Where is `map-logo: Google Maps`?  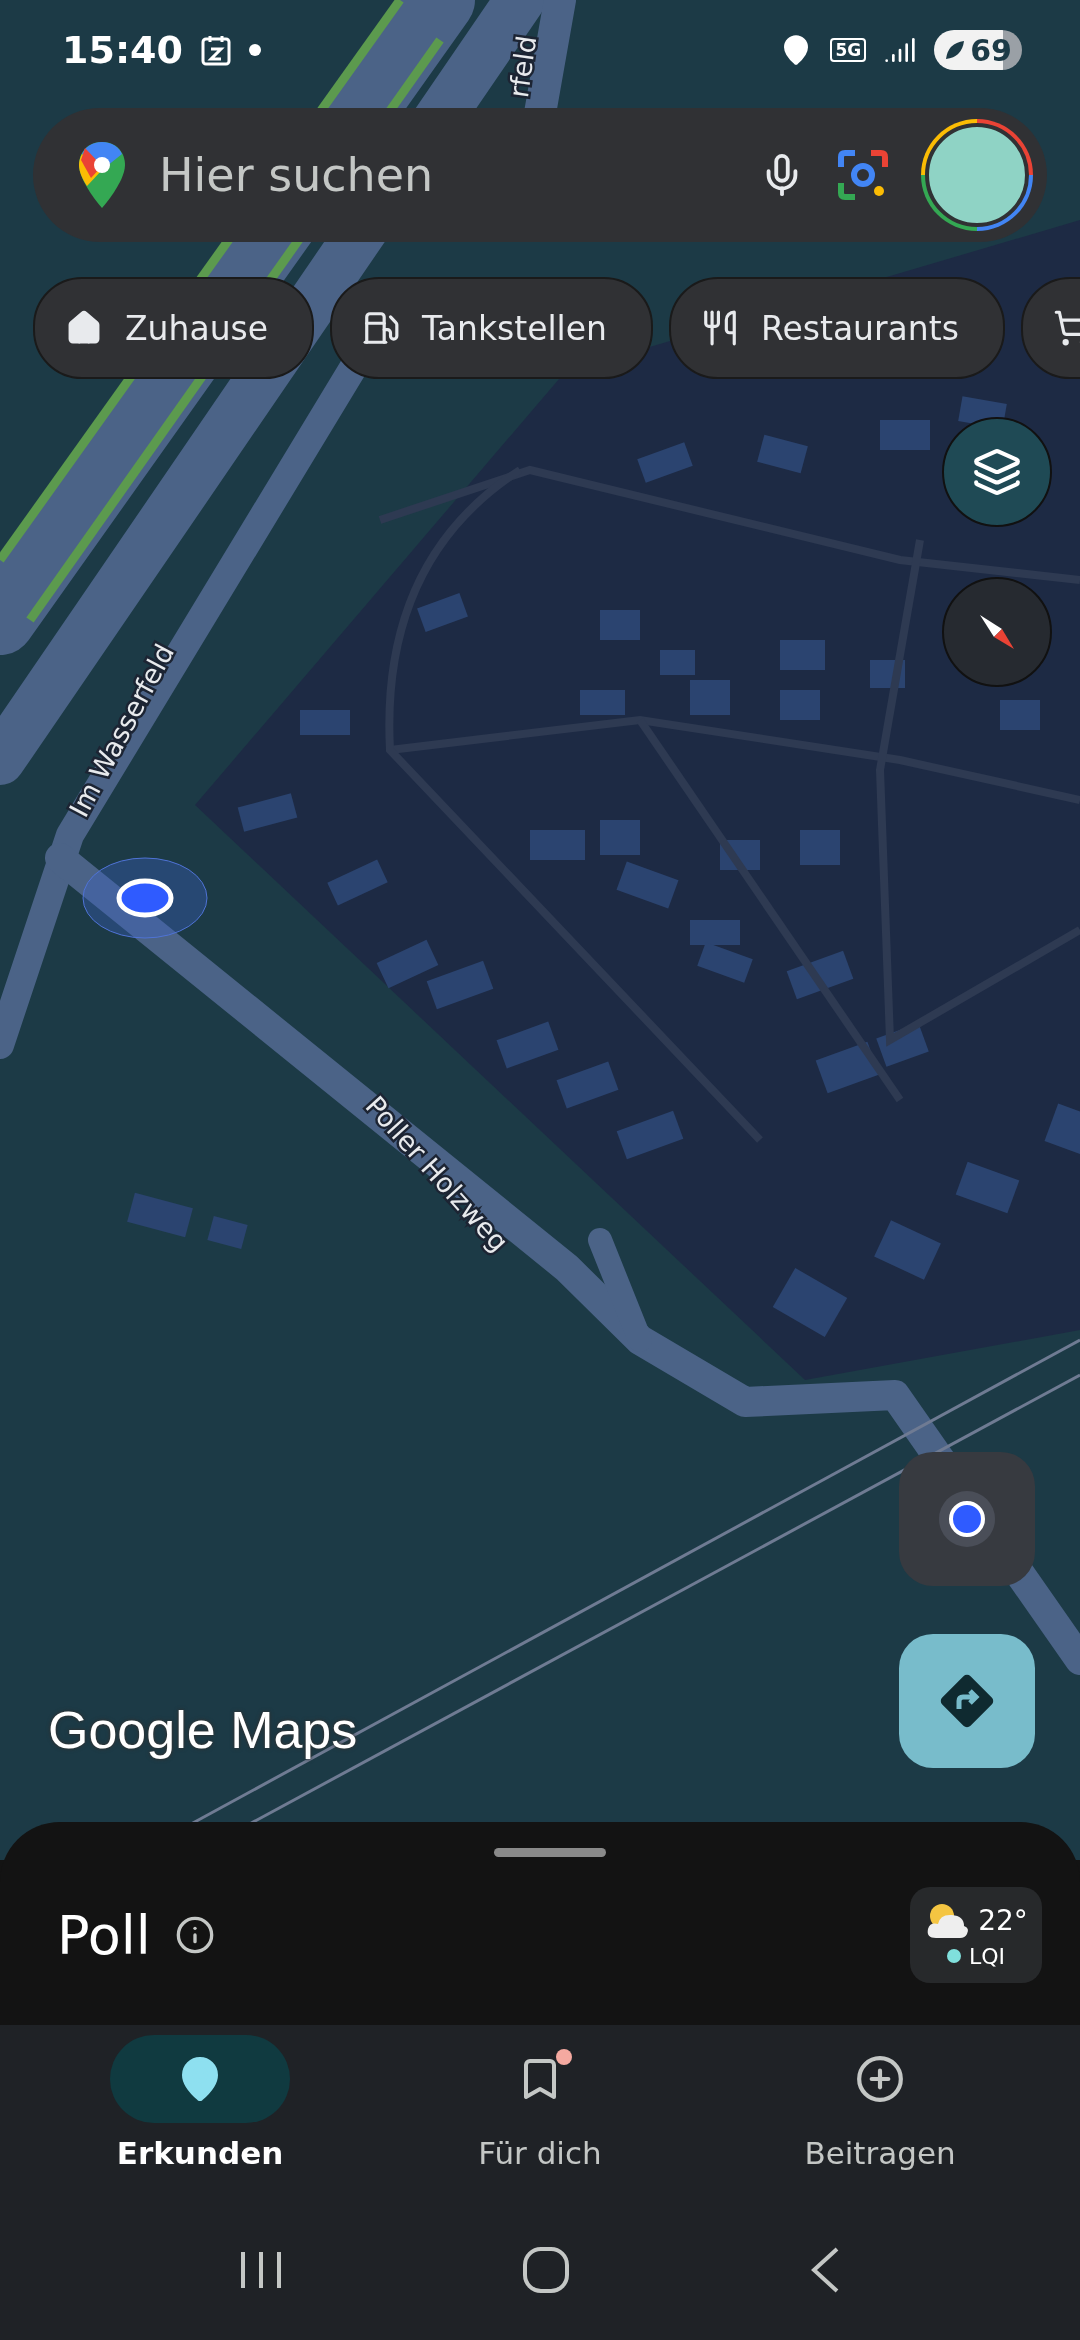 map-logo: Google Maps is located at coordinates (203, 1730).